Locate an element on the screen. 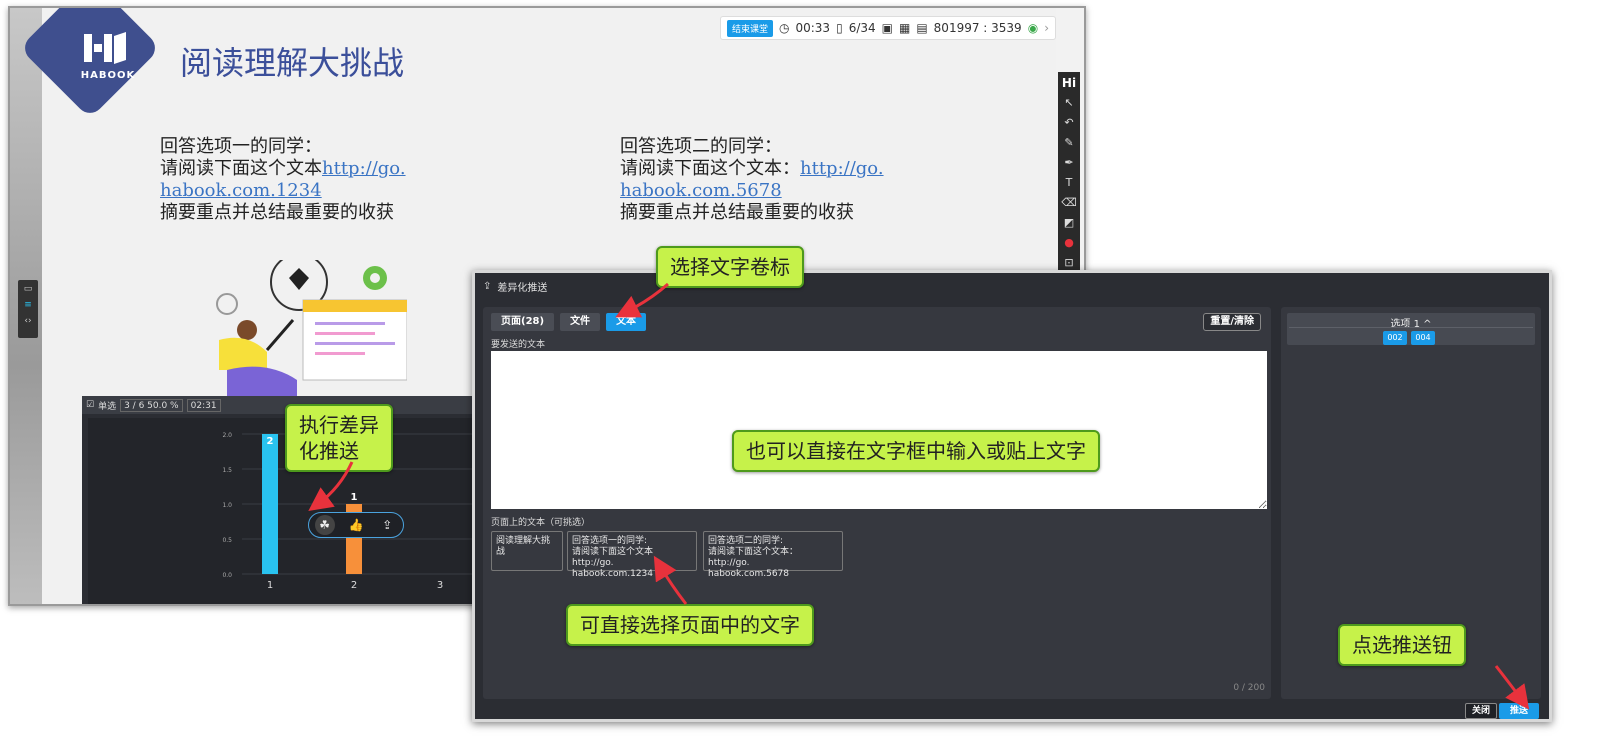  option1-line1: 回答选项一的同学： is located at coordinates (241, 146).